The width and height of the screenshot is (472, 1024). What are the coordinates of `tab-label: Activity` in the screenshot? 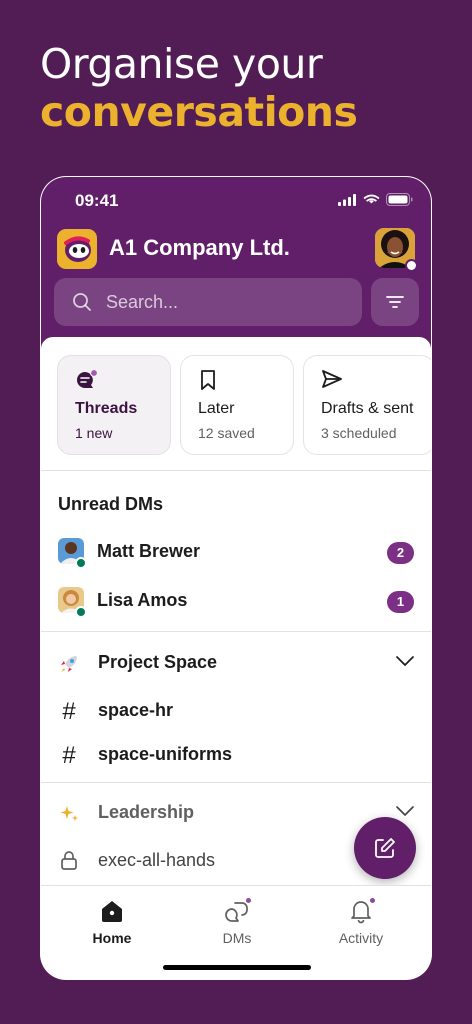 It's located at (361, 938).